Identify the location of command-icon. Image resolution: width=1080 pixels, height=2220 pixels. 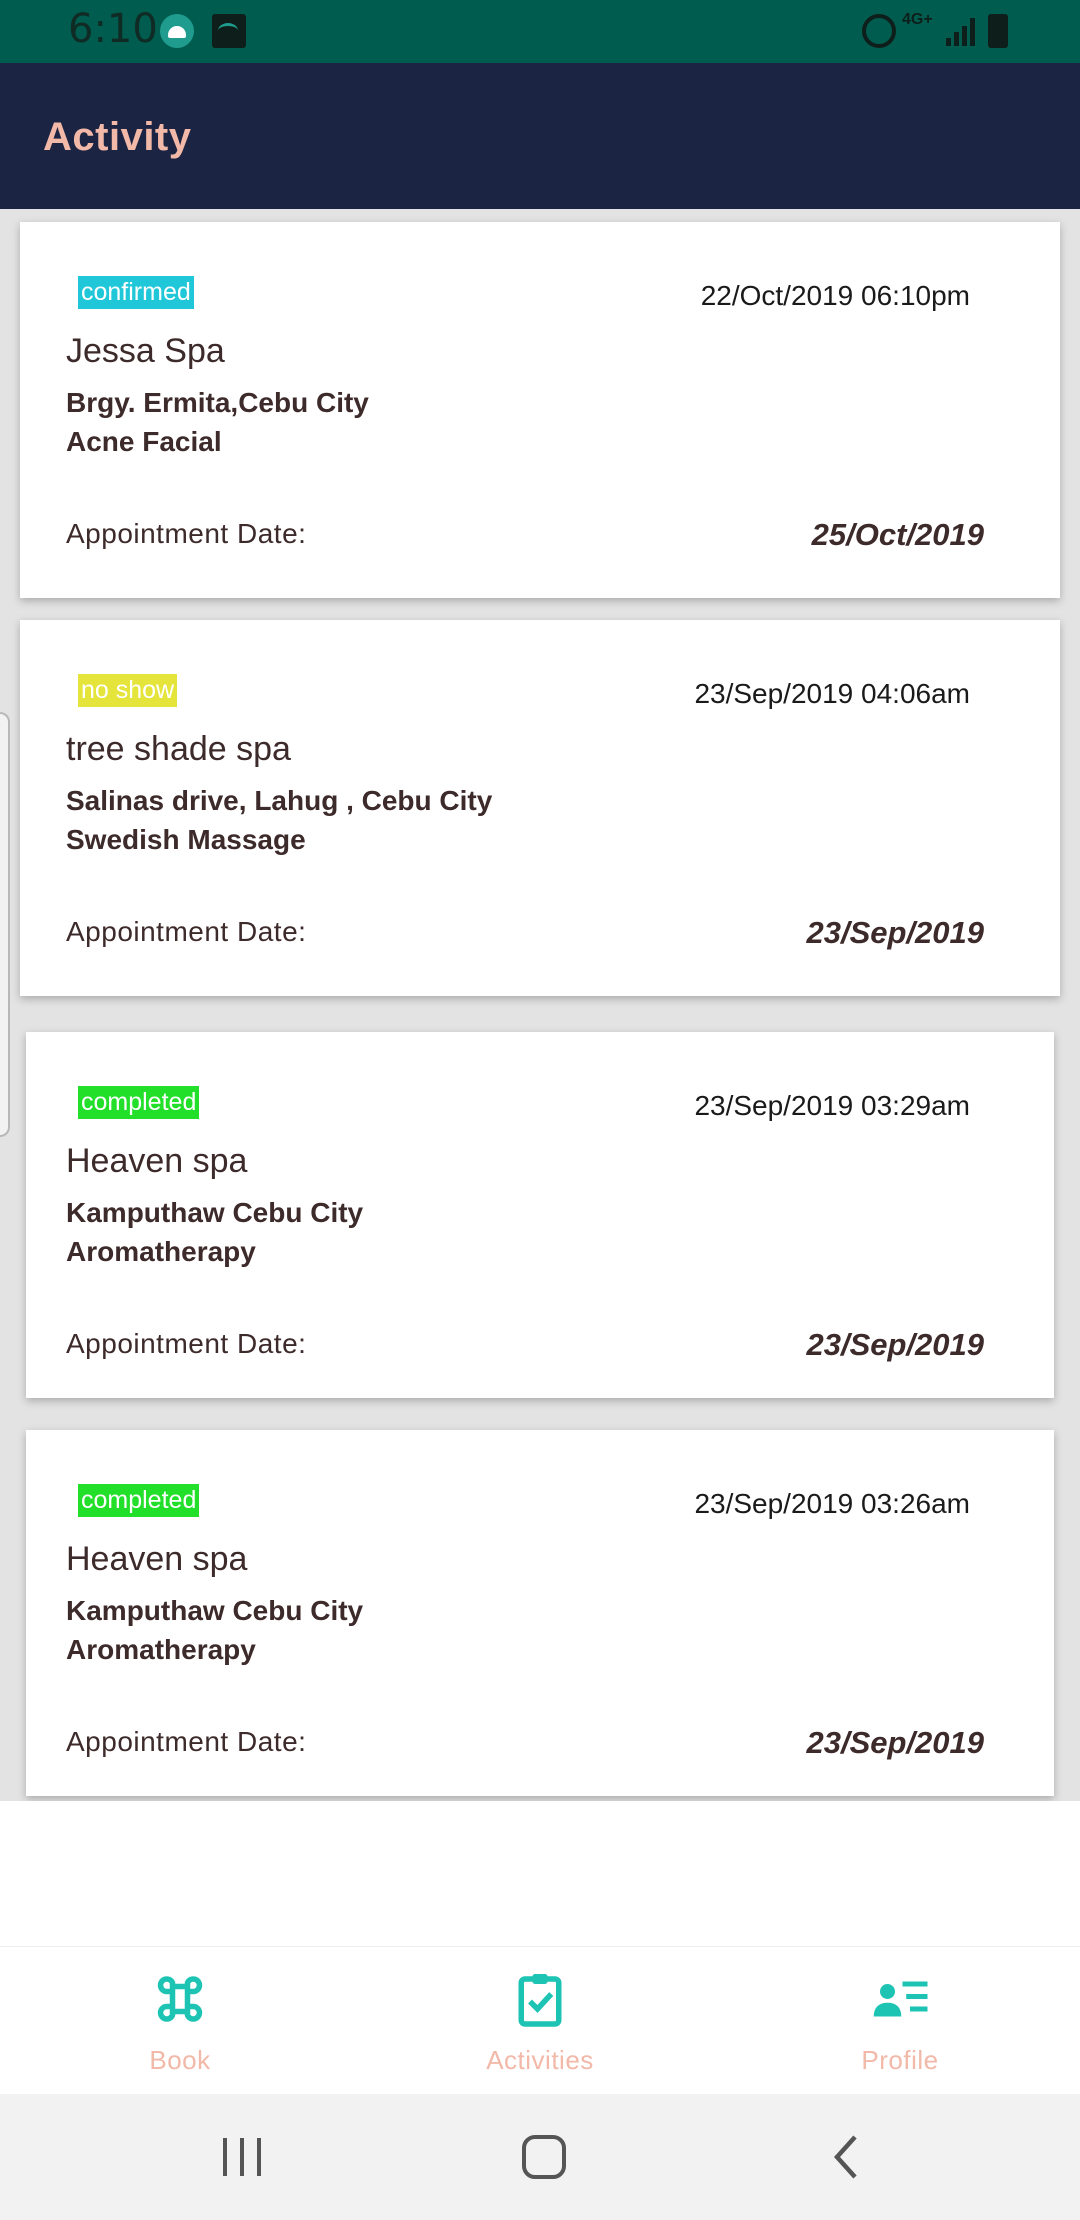
(180, 1999).